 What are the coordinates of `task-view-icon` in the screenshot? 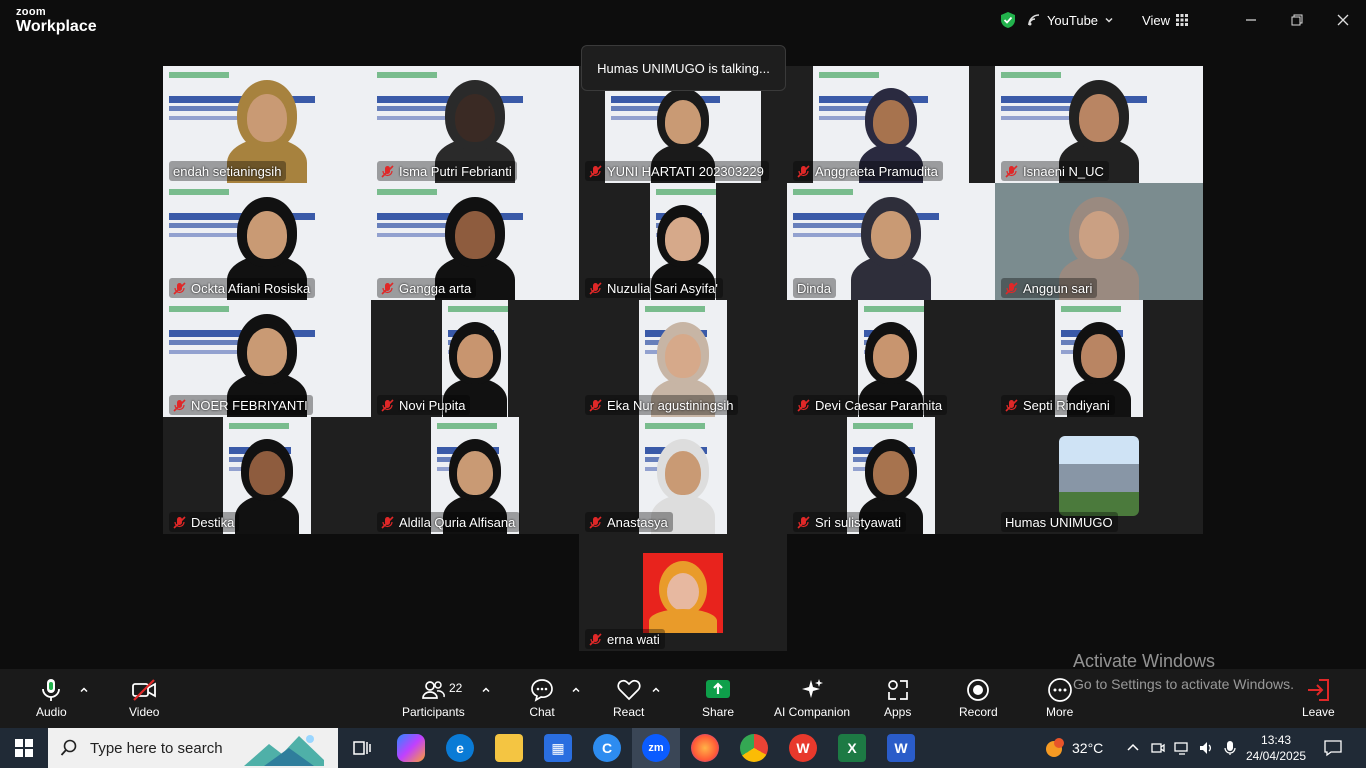 It's located at (362, 748).